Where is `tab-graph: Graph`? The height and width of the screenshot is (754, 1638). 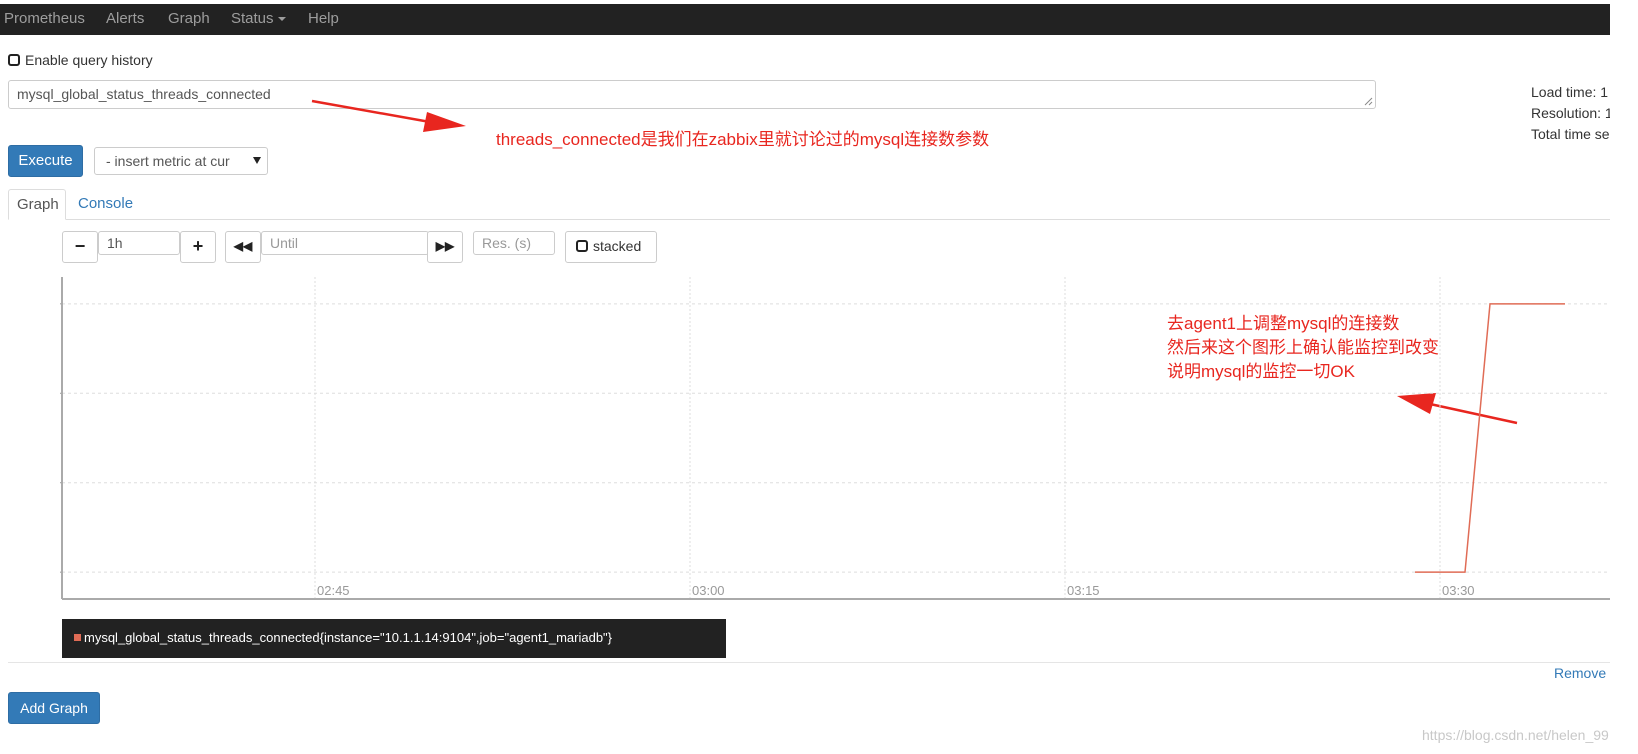 tab-graph: Graph is located at coordinates (37, 204).